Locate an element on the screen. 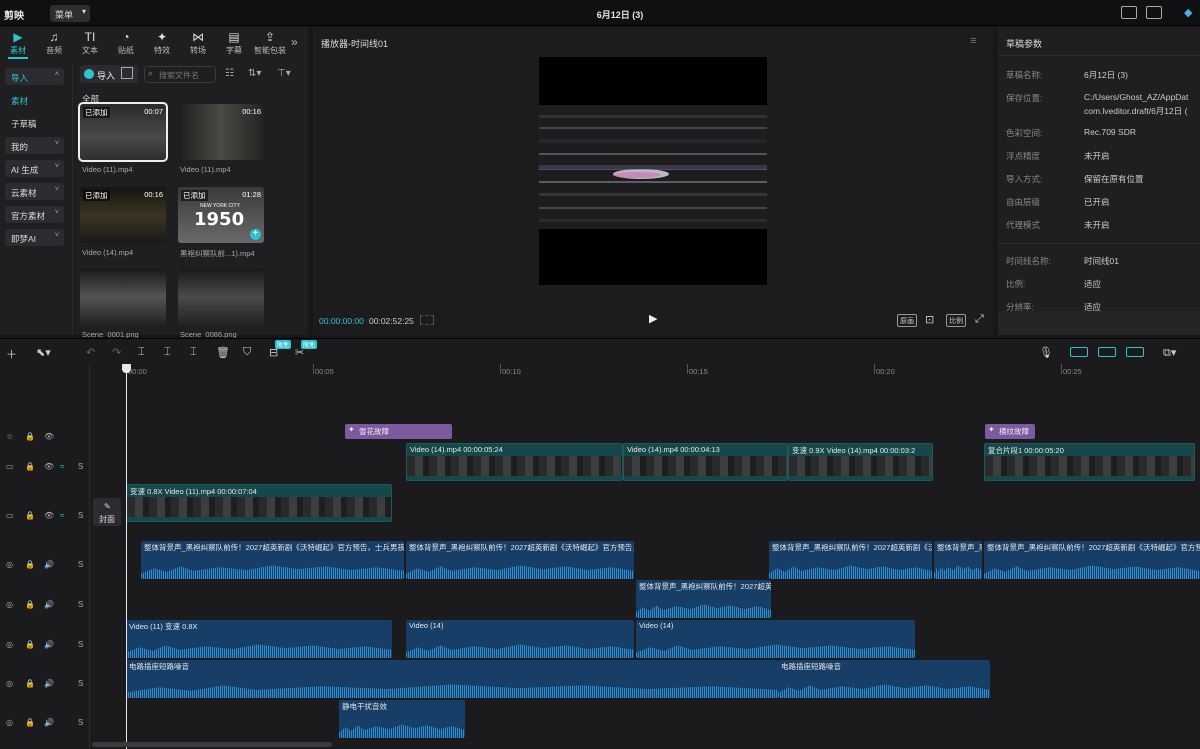 The width and height of the screenshot is (1200, 749). audio-clip: 整体背景声_黑袍纠察队前传！2027超英新剧《沃特崛起》官方预告，士 is located at coordinates (520, 560).